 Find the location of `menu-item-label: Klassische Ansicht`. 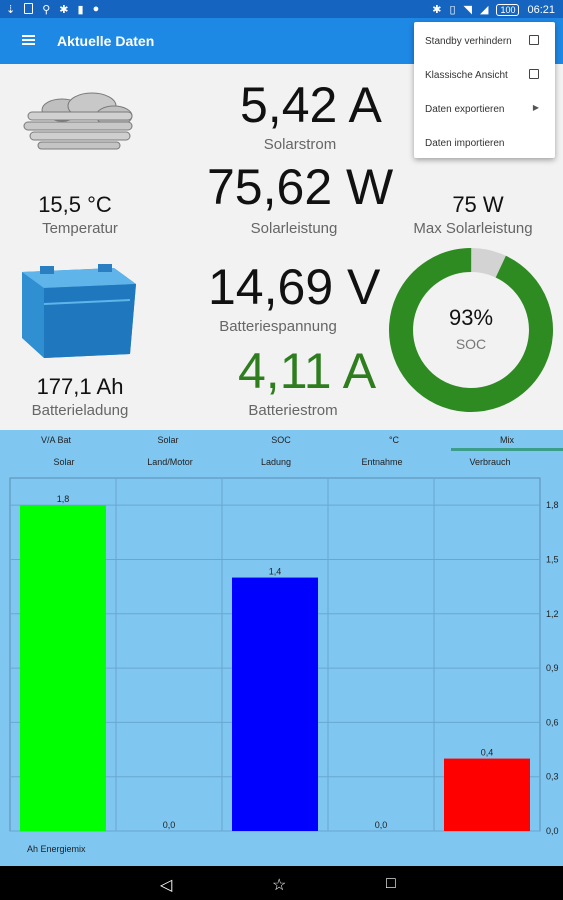

menu-item-label: Klassische Ansicht is located at coordinates (466, 75).